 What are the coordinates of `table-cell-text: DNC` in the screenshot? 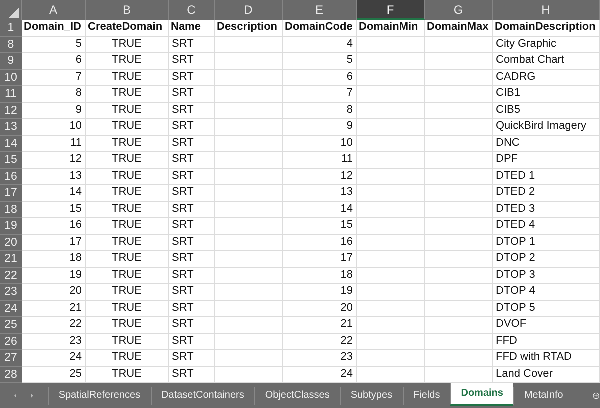 It's located at (508, 143).